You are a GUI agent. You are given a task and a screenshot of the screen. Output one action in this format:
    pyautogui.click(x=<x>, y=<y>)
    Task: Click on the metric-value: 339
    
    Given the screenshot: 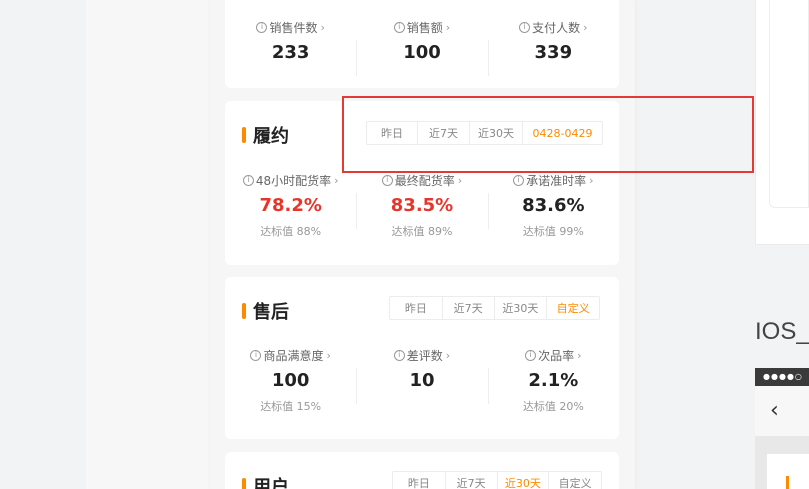 What is the action you would take?
    pyautogui.click(x=553, y=52)
    